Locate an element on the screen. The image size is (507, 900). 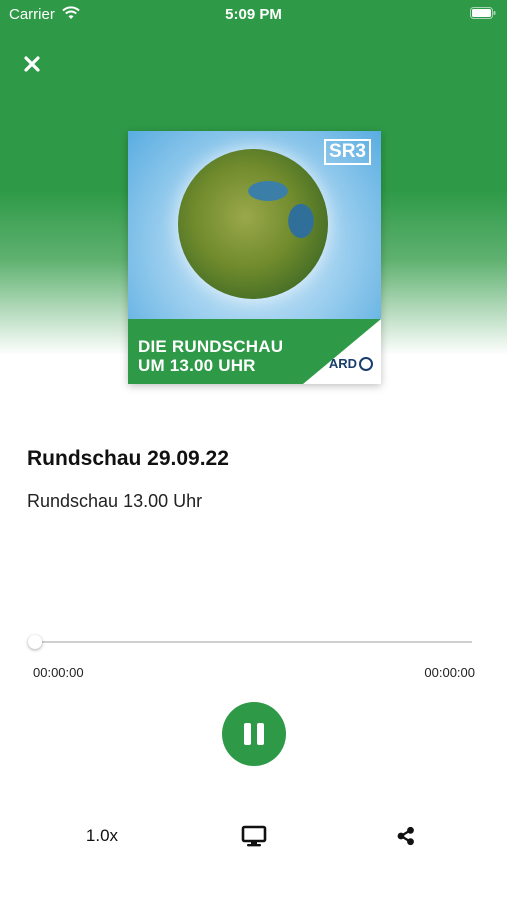
pause-icon is located at coordinates (254, 734).